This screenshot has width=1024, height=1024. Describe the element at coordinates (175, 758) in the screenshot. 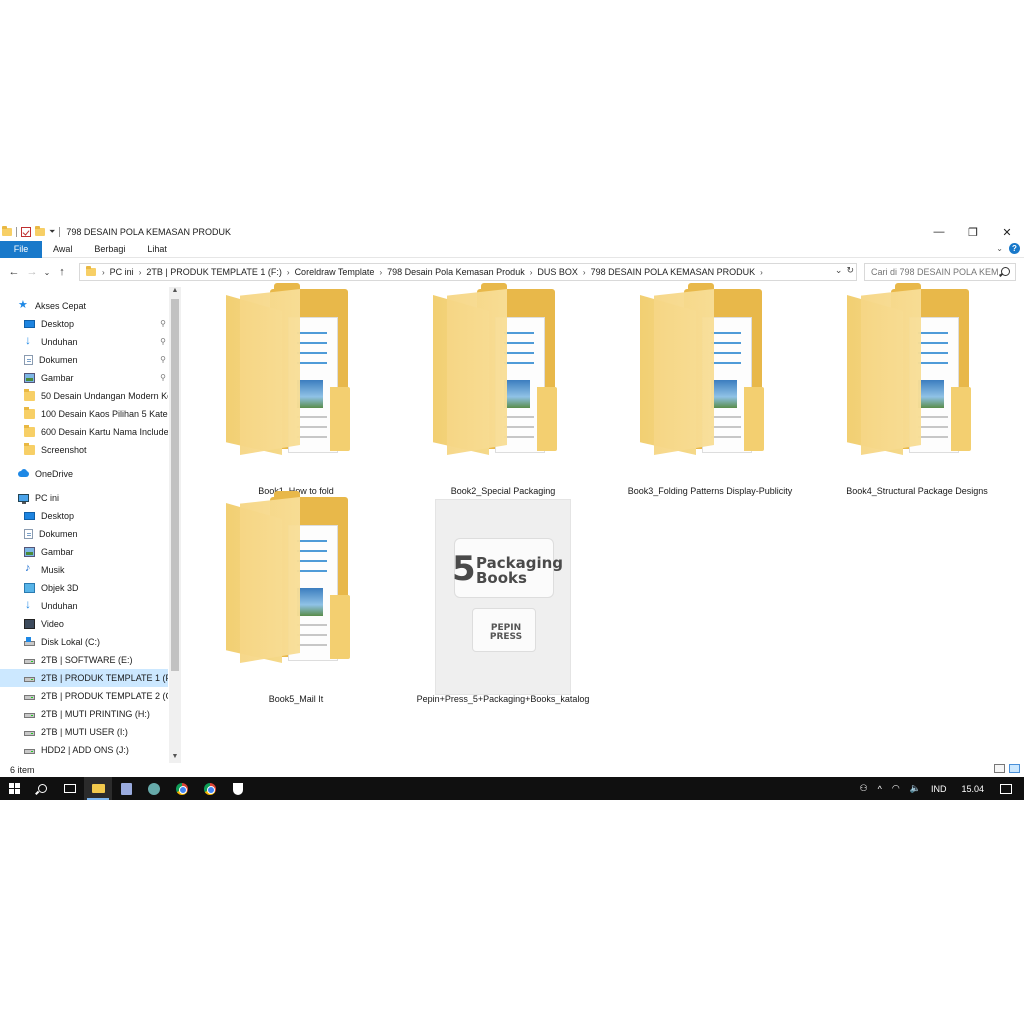

I see `scroll-down-icon: ▼` at that location.